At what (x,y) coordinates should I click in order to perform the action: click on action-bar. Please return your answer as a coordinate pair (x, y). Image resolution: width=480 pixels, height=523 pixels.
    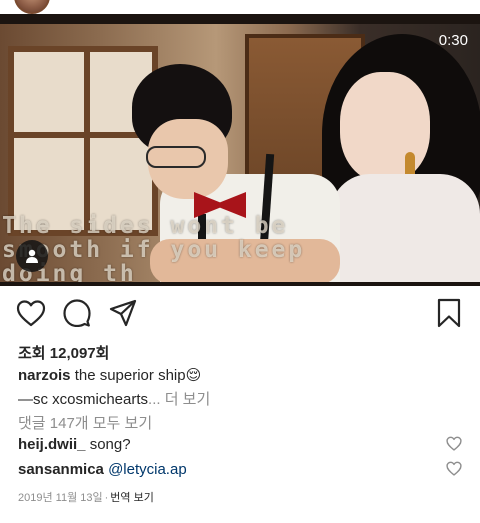
    Looking at the image, I should click on (240, 314).